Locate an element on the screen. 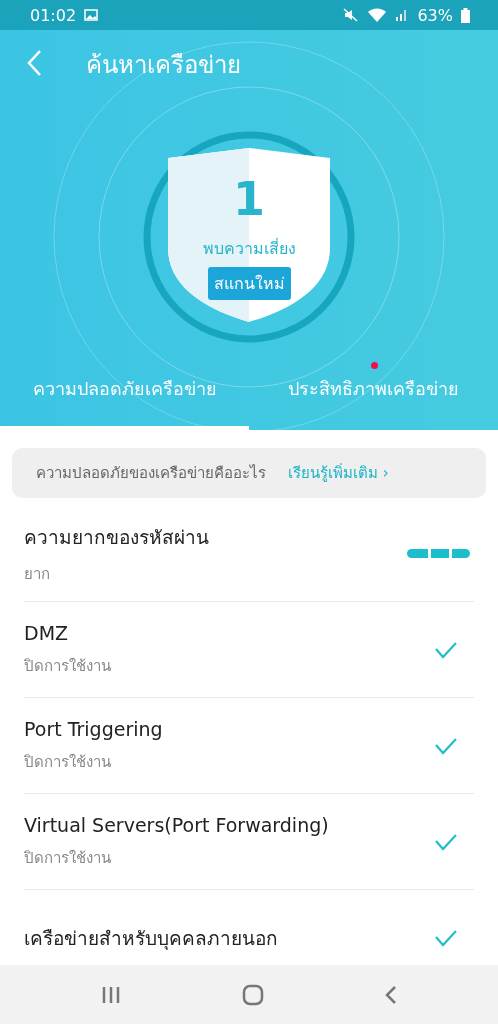 Image resolution: width=498 pixels, height=1024 pixels. item-title: ความยากของรหัสผ่าน is located at coordinates (117, 537).